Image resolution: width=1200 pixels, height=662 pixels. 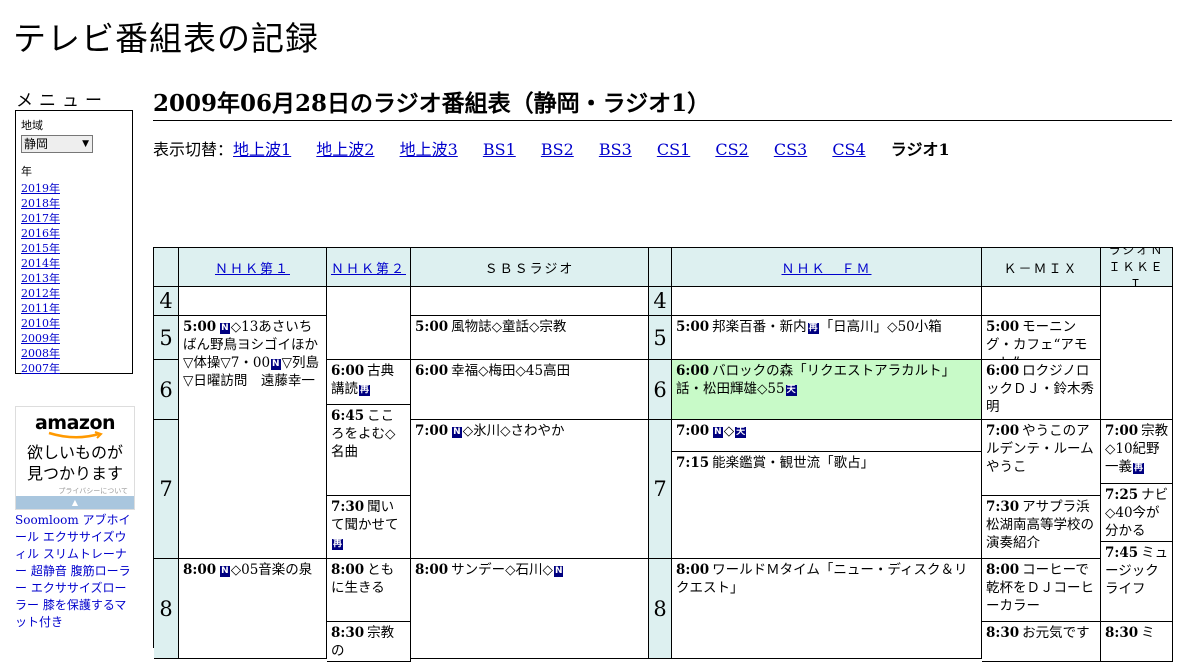 What do you see at coordinates (790, 149) in the screenshot?
I see `switch-link-cs3: CS3` at bounding box center [790, 149].